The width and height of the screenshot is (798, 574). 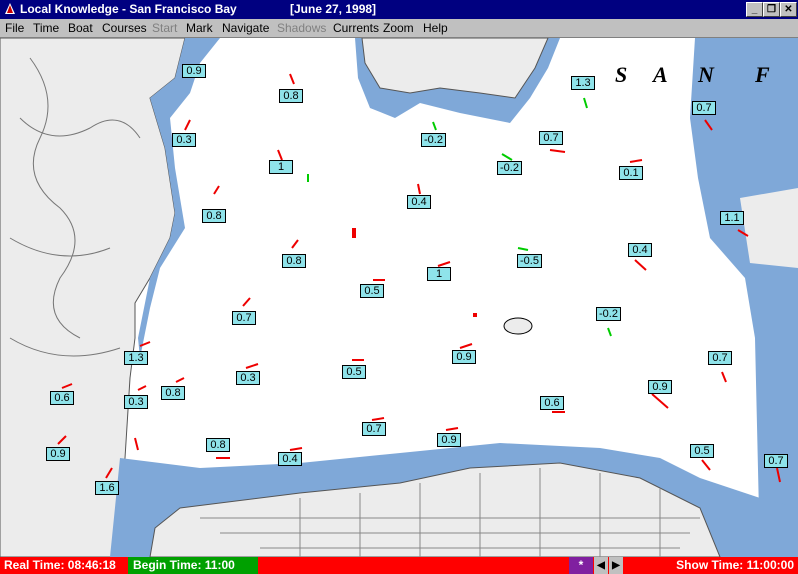 I want to click on minimize-button: _, so click(x=754, y=9).